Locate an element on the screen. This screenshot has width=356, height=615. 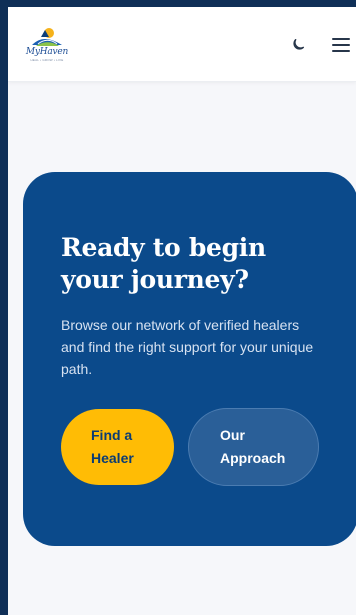
hamburger-menu-icon is located at coordinates (341, 45).